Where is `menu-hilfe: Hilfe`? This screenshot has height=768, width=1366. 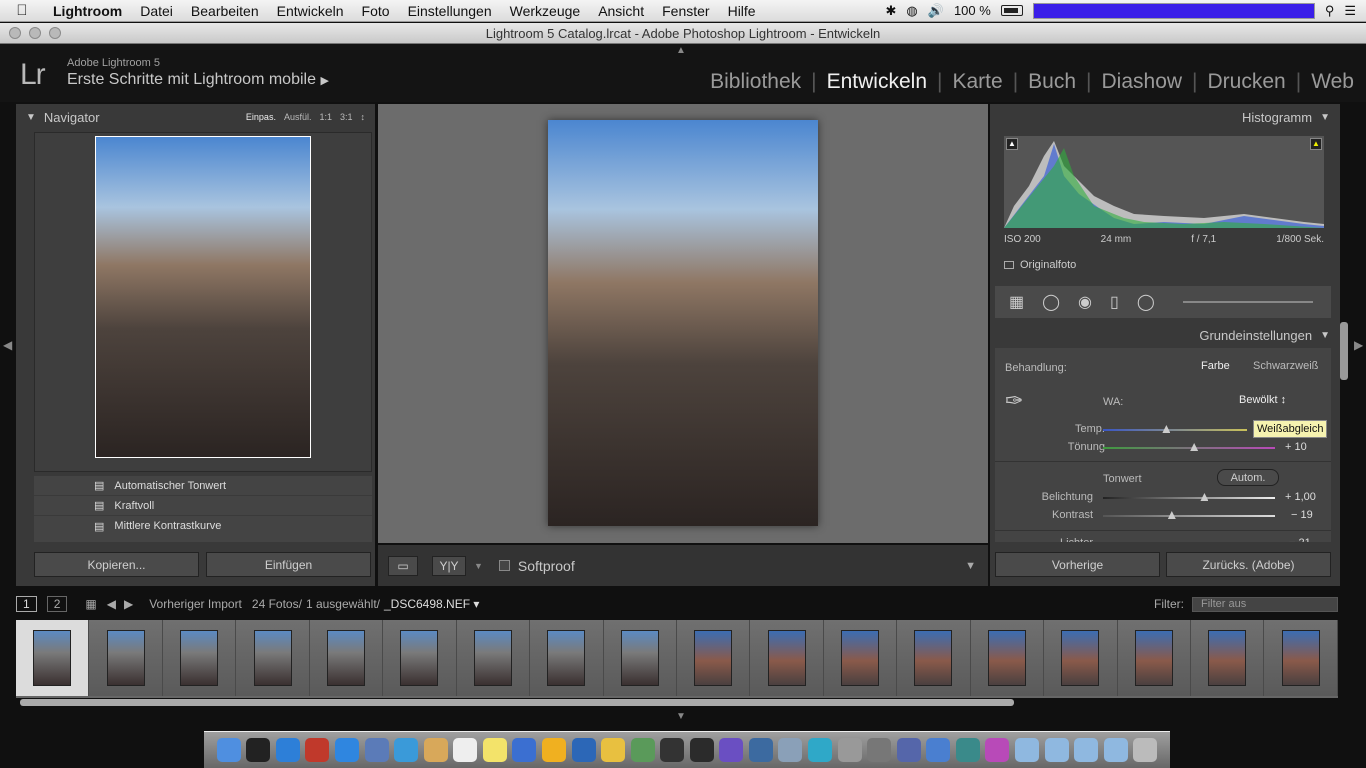
menu-hilfe: Hilfe is located at coordinates (742, 11).